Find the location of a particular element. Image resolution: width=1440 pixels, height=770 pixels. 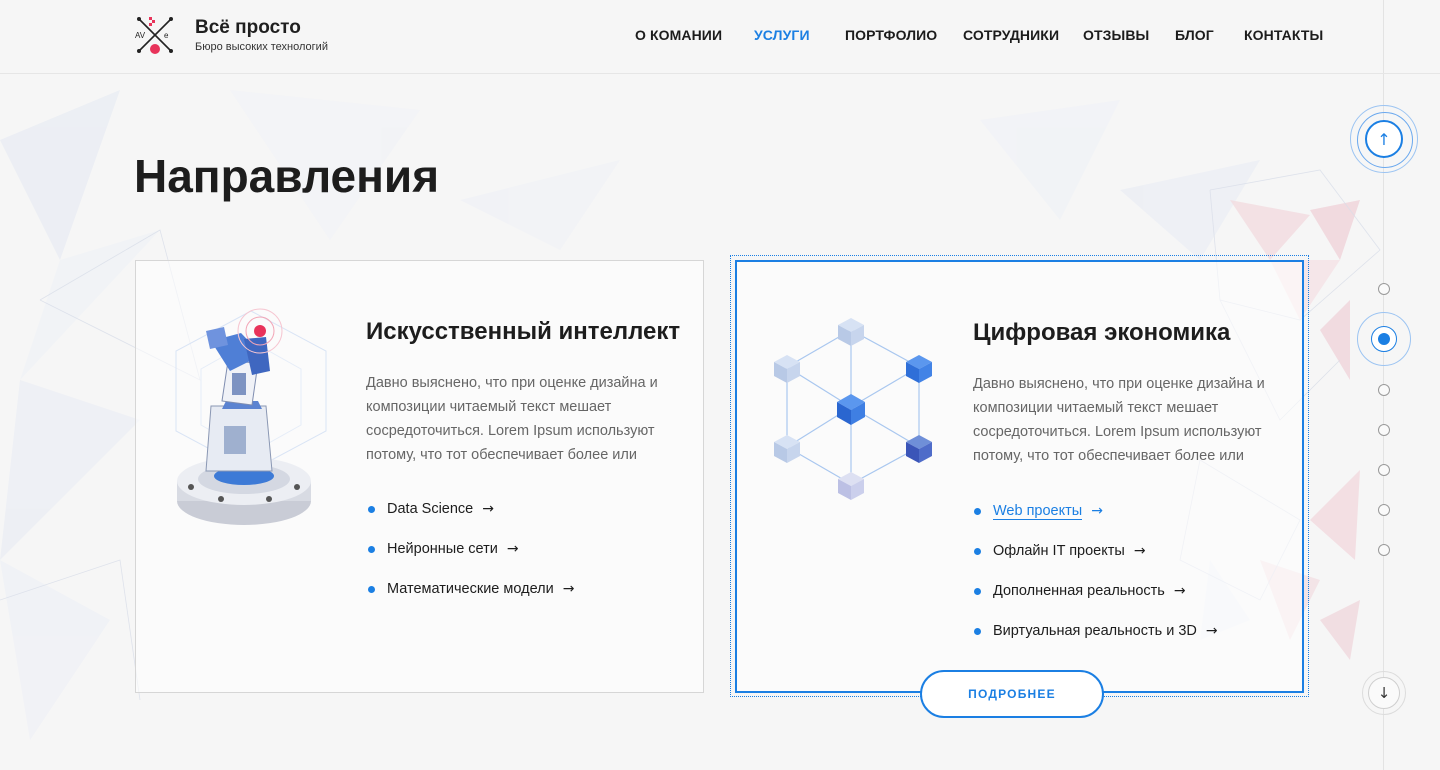

list-item-label: Нейронные сети is located at coordinates (442, 549).